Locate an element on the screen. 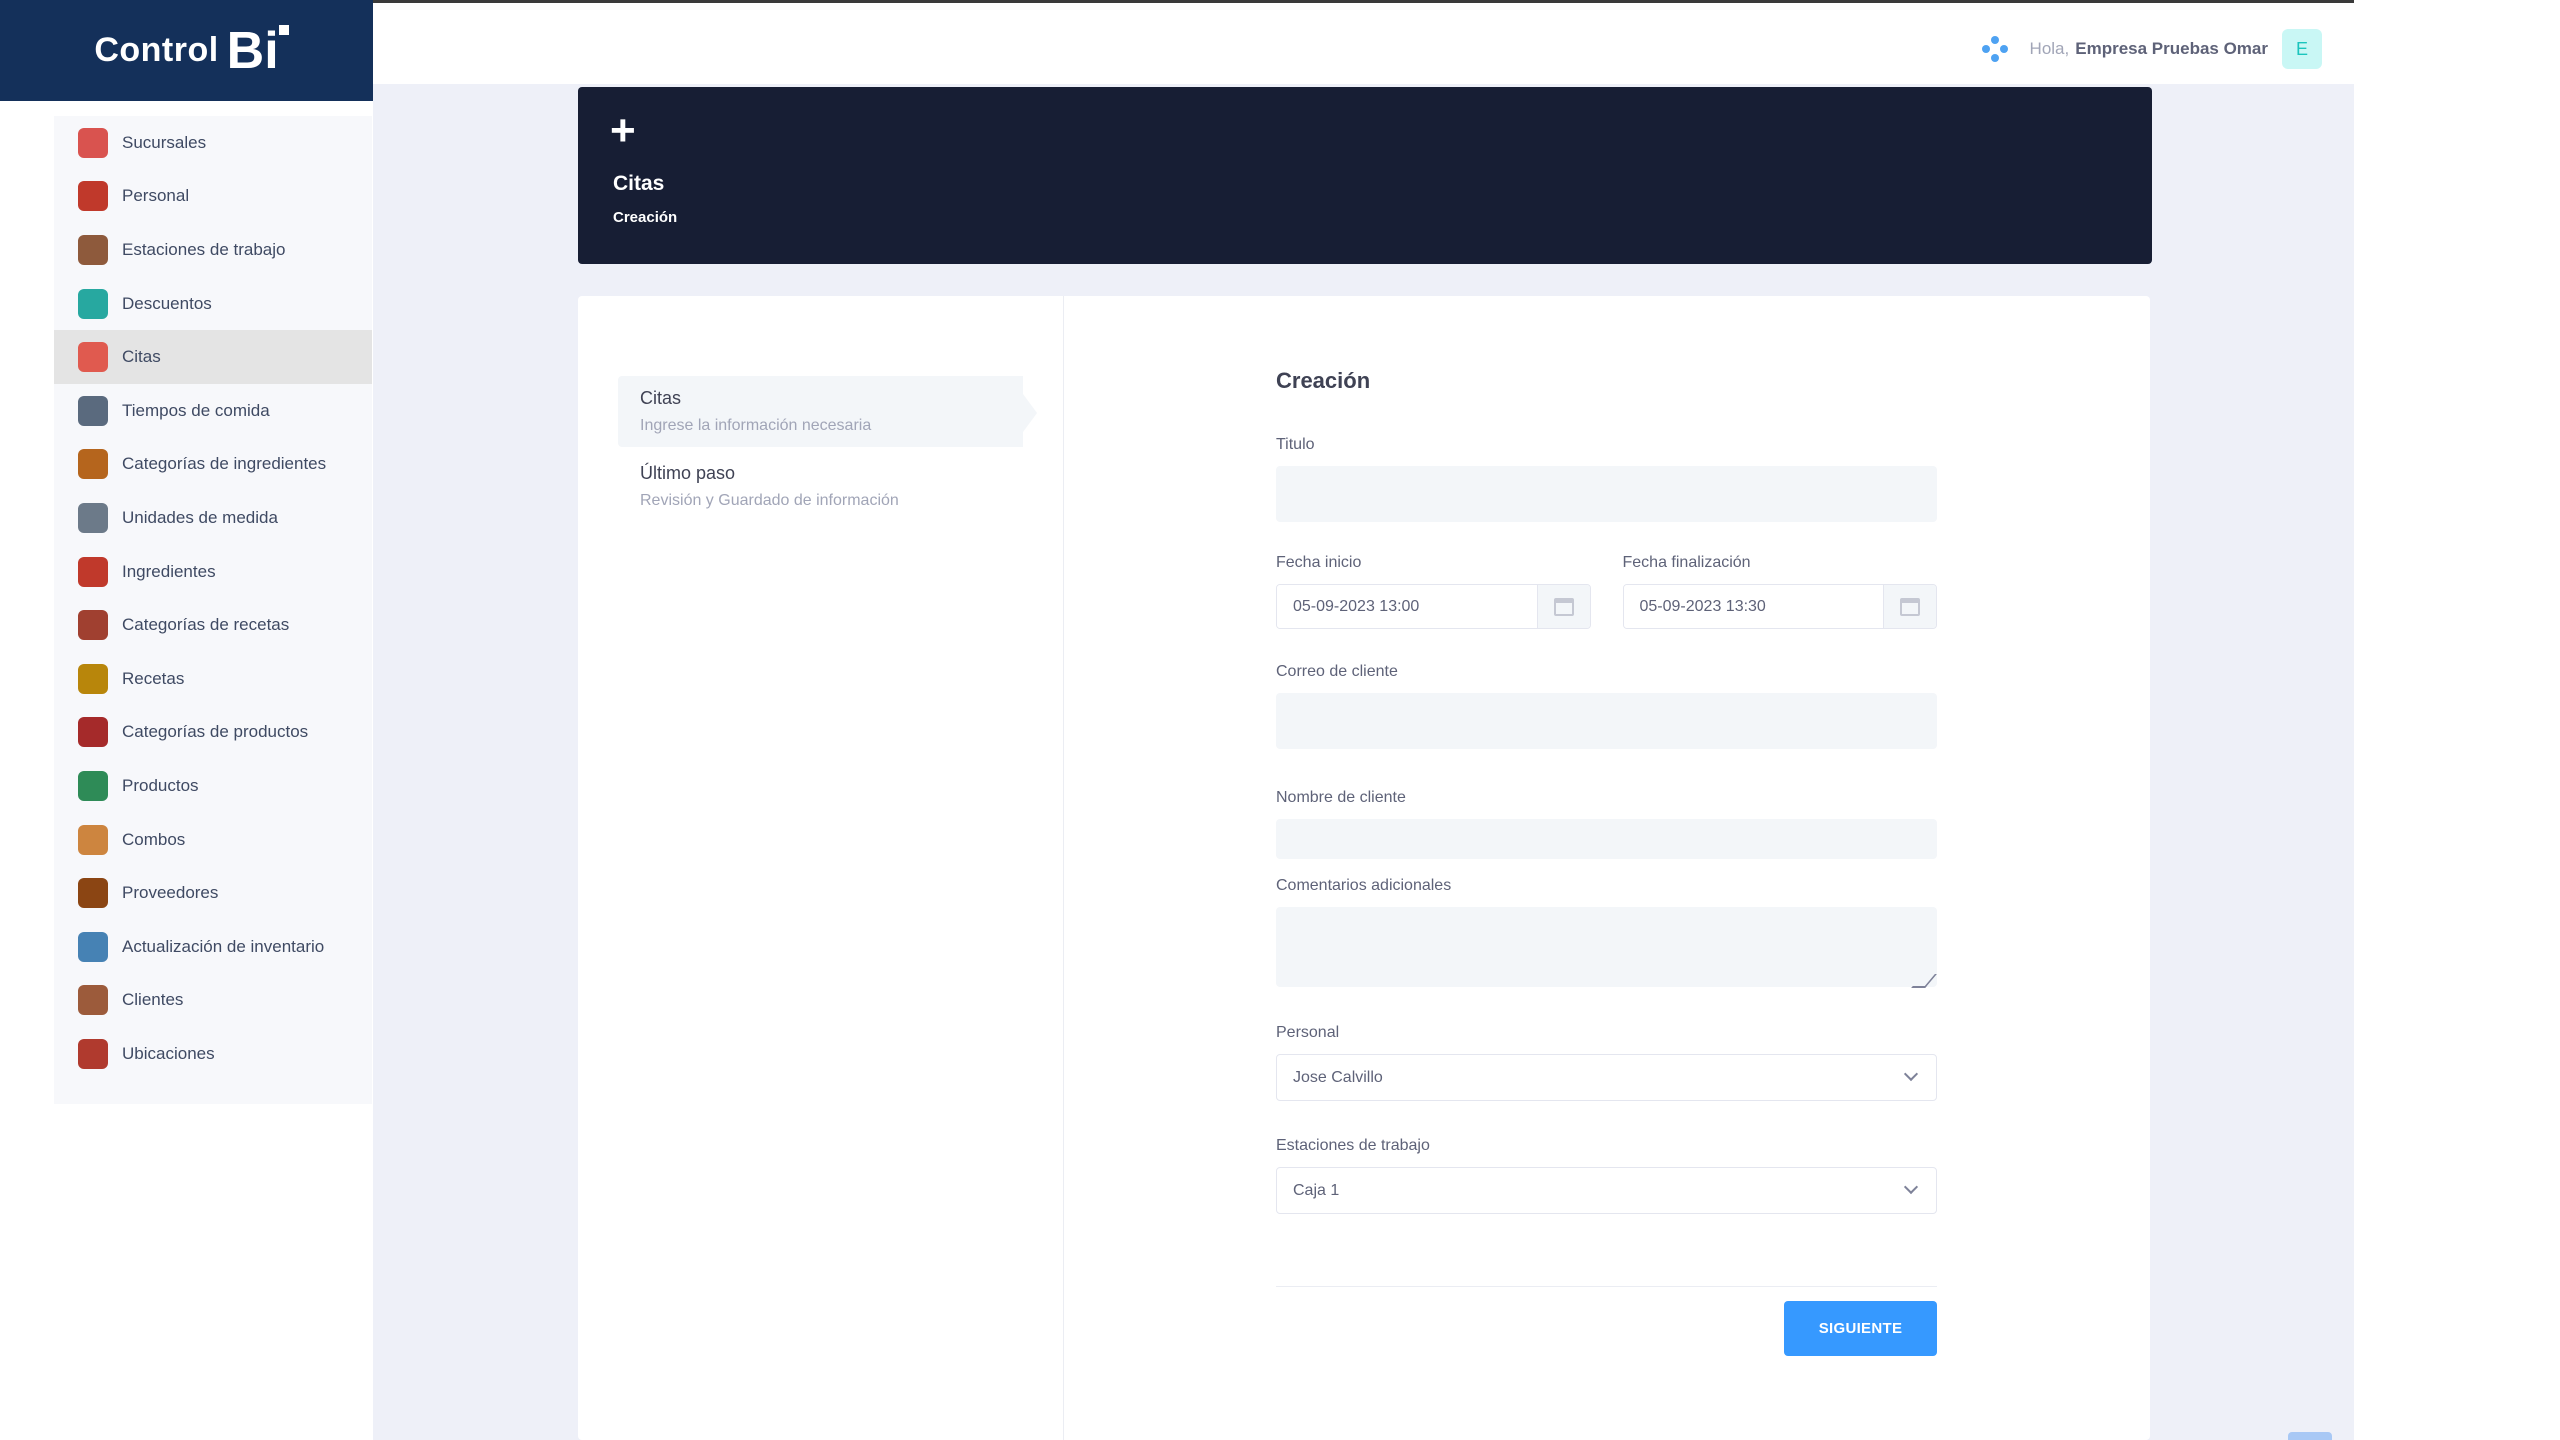 The image size is (2560, 1440). sidebar-item-label: Combos is located at coordinates (154, 839).